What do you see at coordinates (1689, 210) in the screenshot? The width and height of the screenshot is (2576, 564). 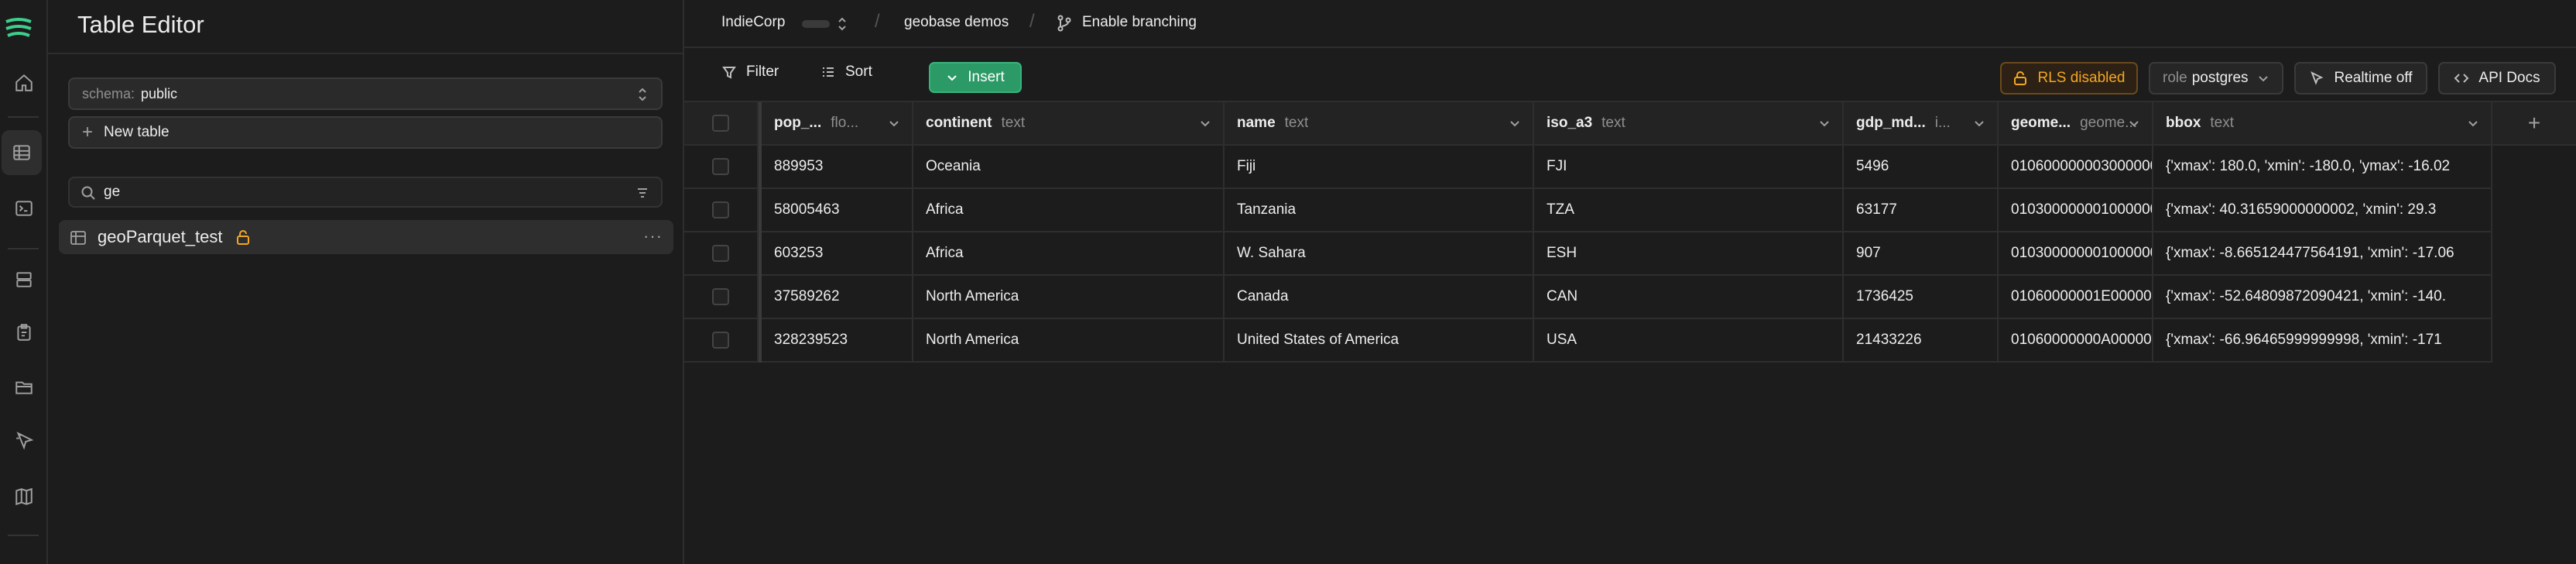 I see `table-cell: TZA` at bounding box center [1689, 210].